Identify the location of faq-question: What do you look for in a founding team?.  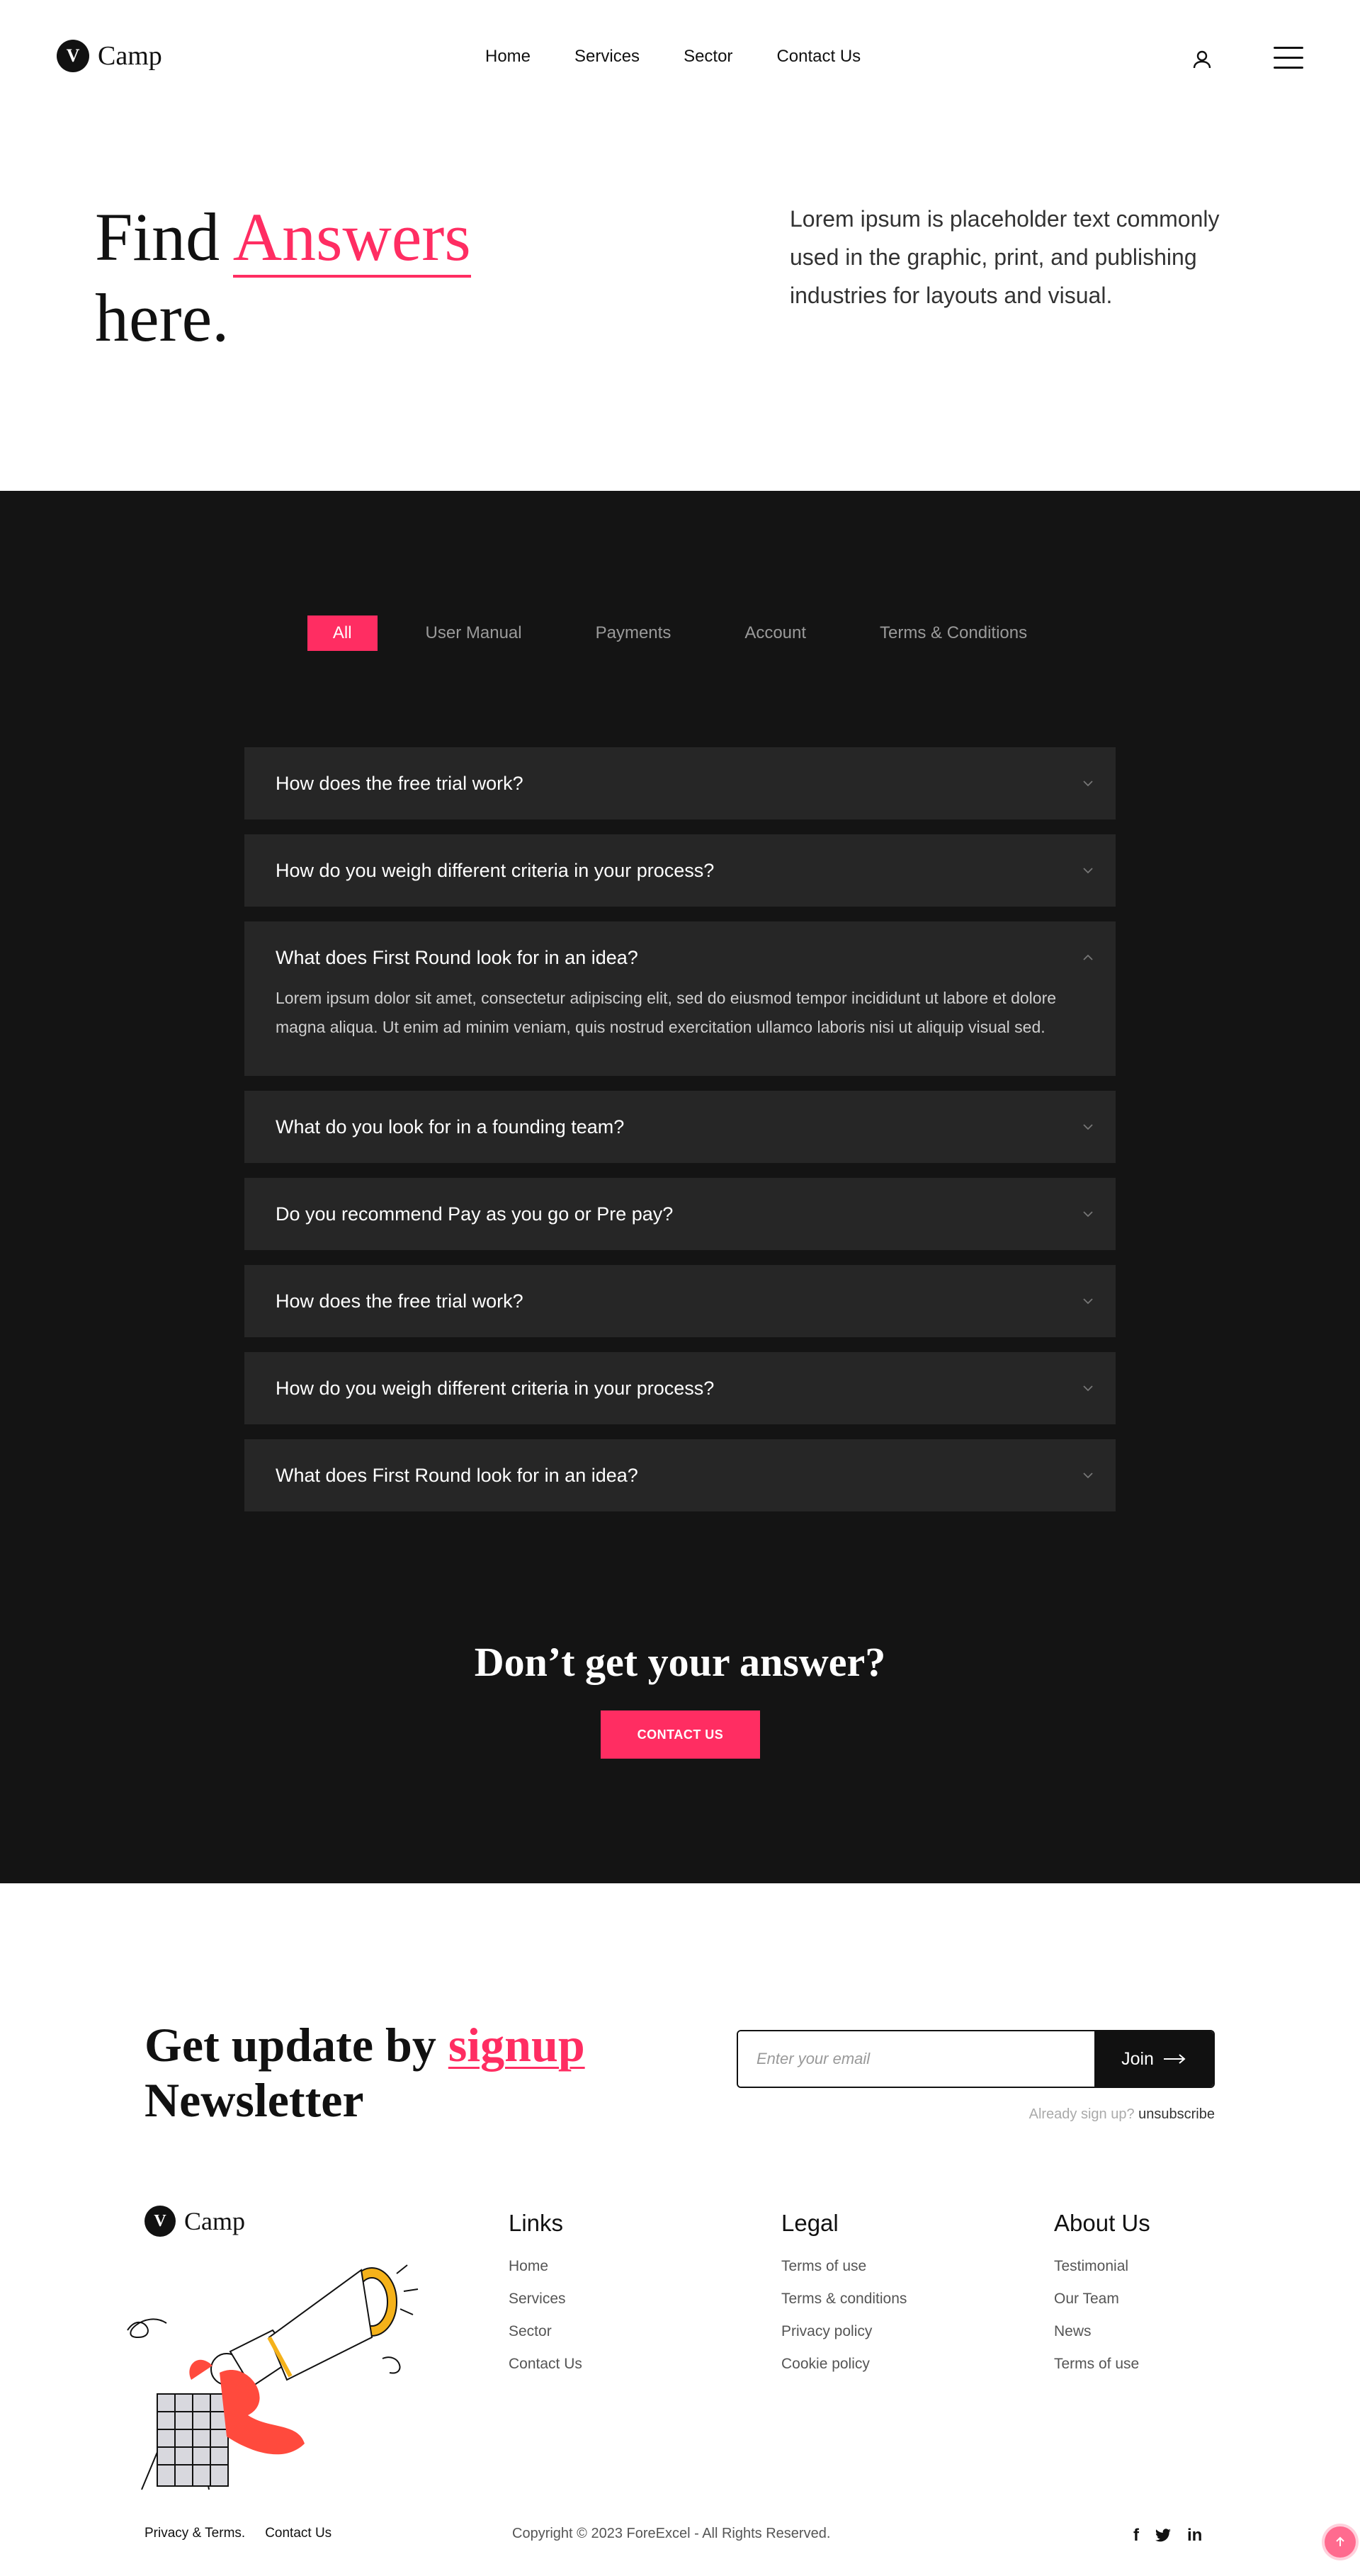
(450, 1126).